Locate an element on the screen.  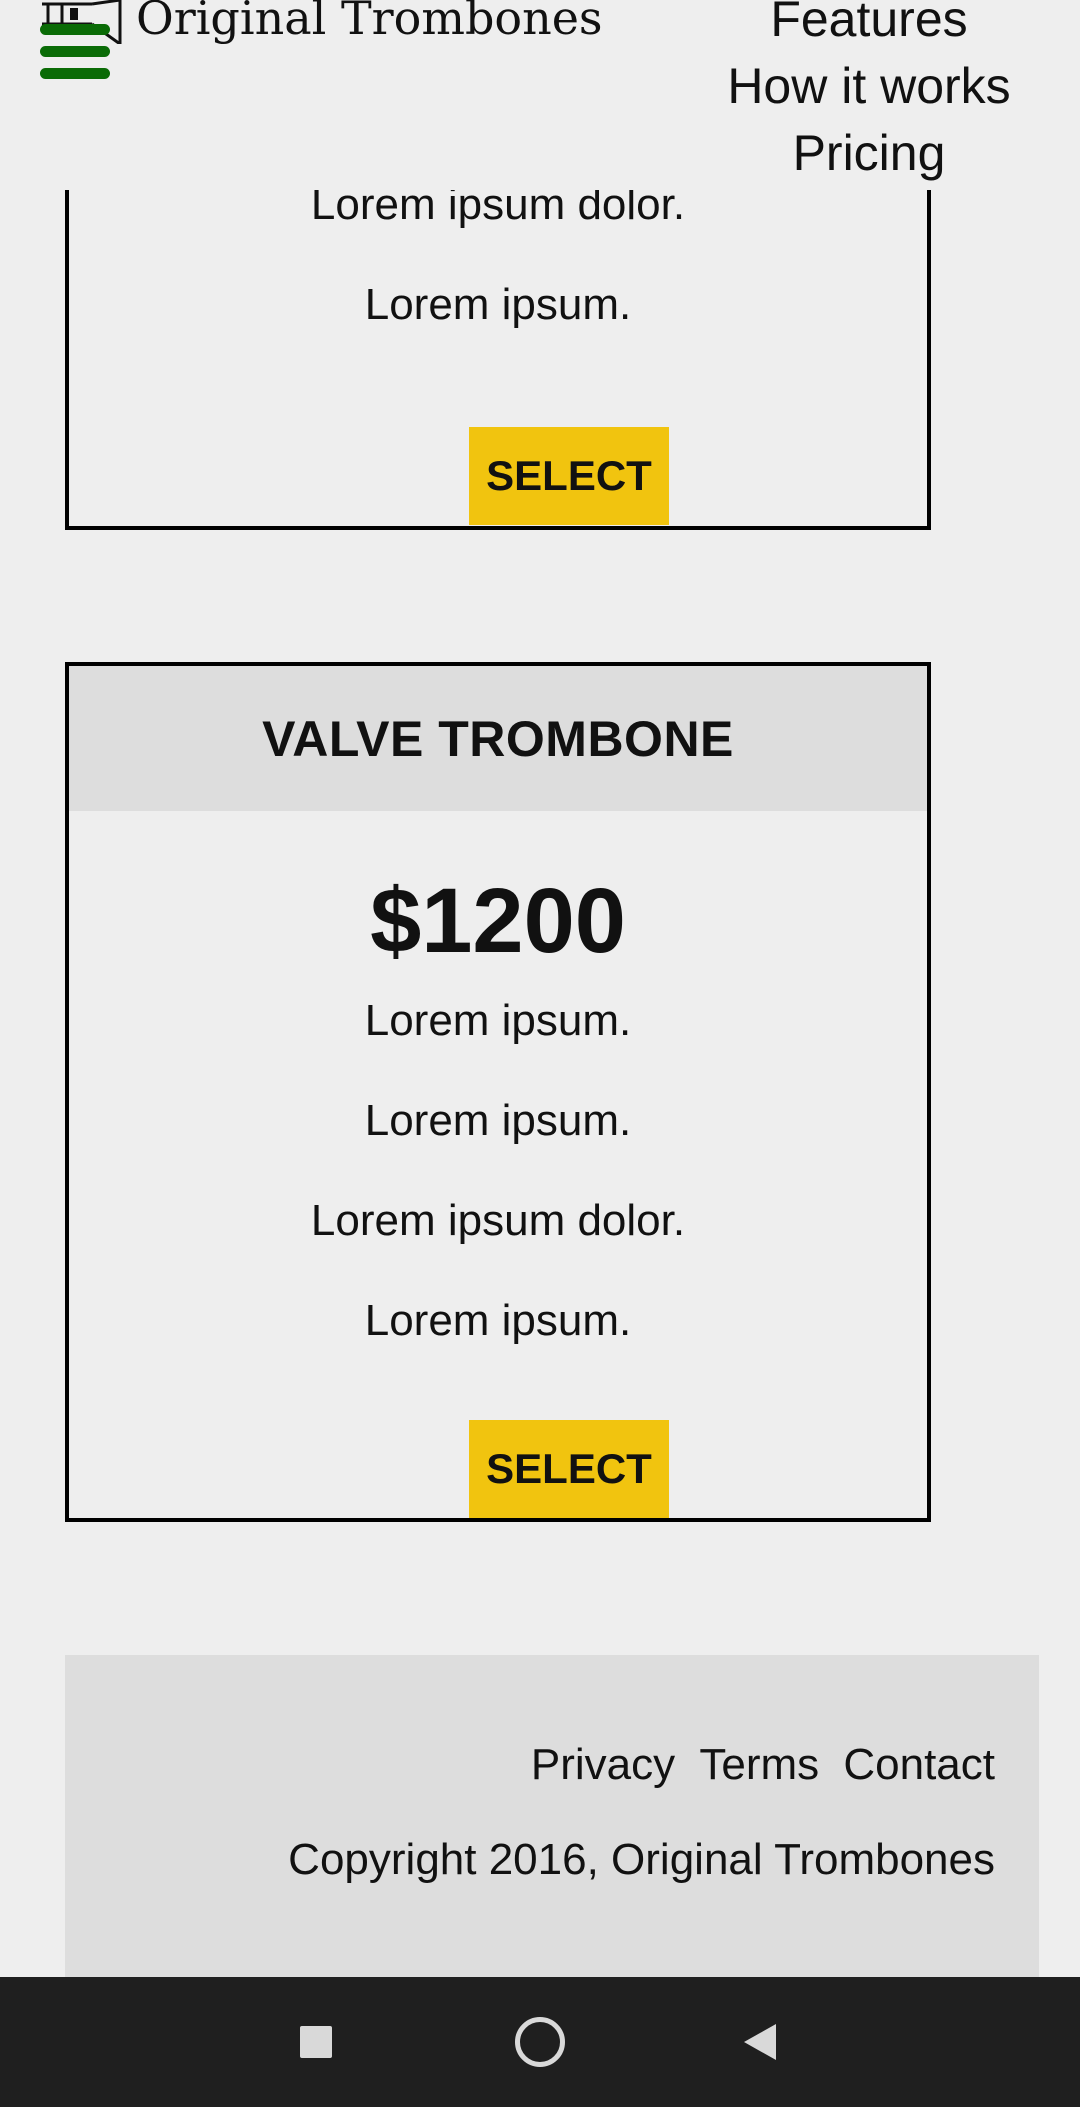
feature-list: Lorem ipsum dolor. Lorem ipsum. is located at coordinates (498, 280).